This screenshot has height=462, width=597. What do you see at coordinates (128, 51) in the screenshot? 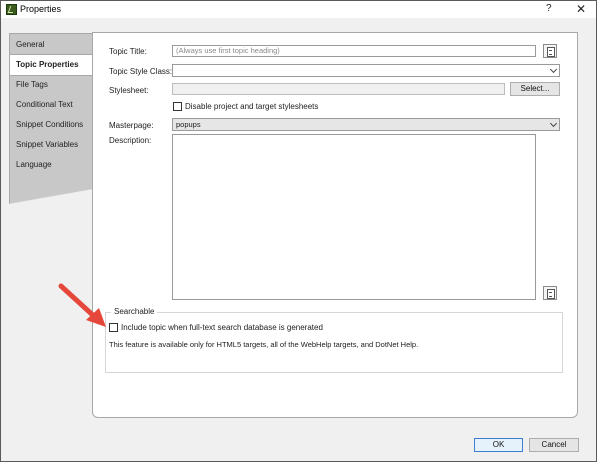
I see `topic-title-label: Topic Title:` at bounding box center [128, 51].